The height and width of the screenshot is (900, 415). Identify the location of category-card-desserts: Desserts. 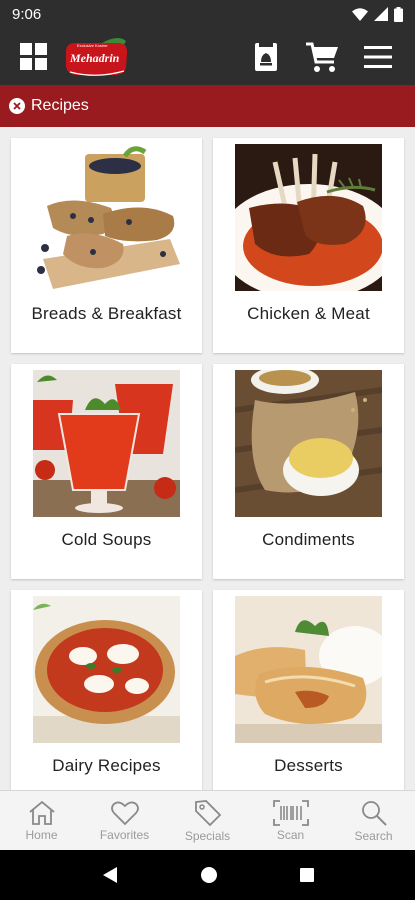
(308, 690).